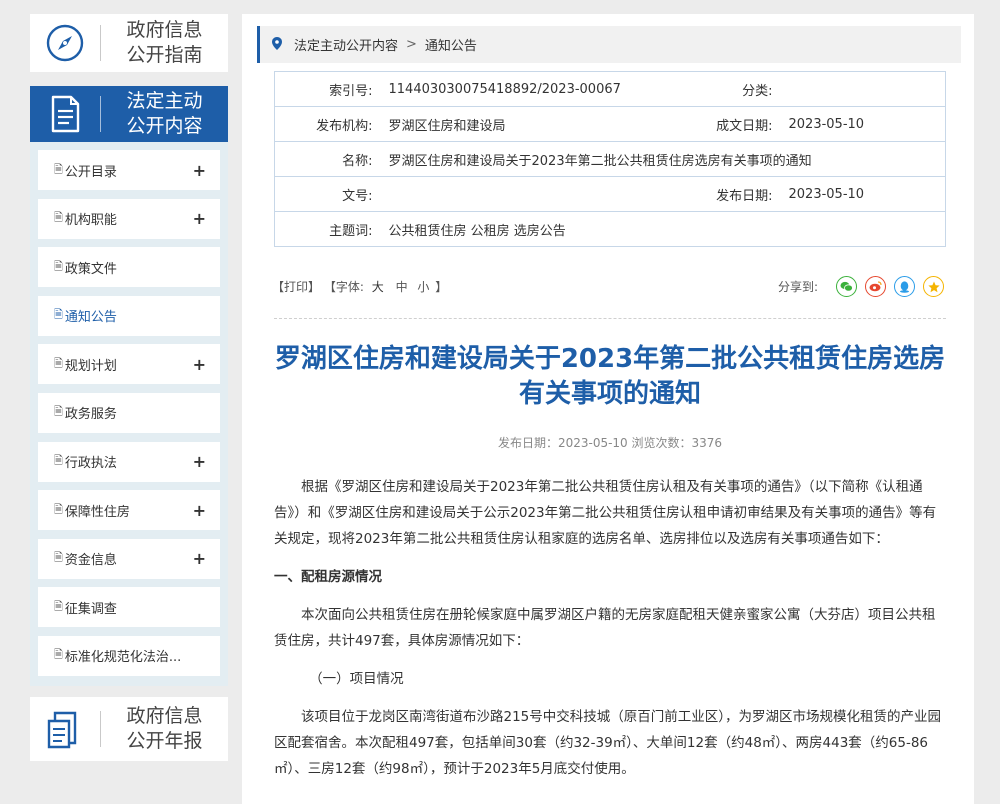  Describe the element at coordinates (663, 229) in the screenshot. I see `keywords-value: 公共租赁住房 公租房 选房公告` at that location.